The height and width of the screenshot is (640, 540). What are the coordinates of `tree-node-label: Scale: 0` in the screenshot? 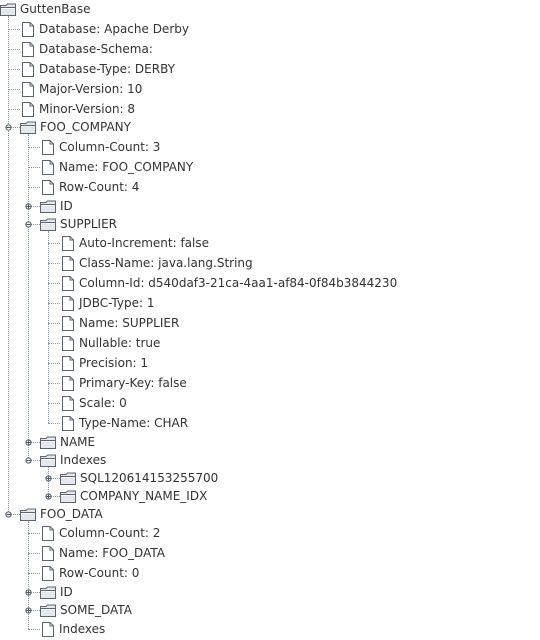 It's located at (103, 403).